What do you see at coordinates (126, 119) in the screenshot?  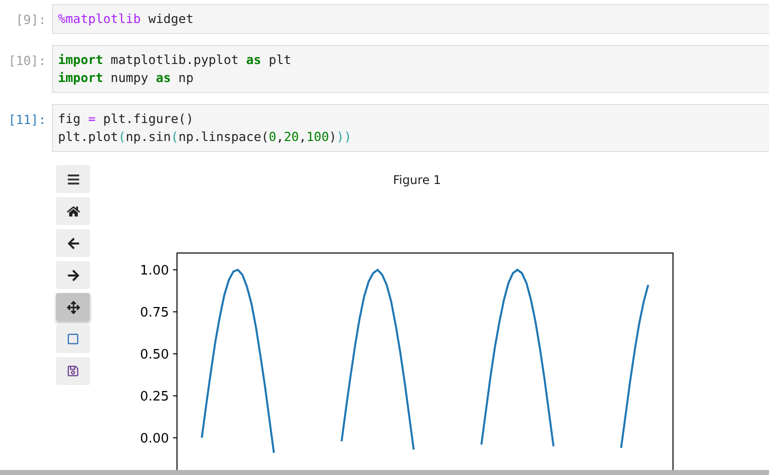 I see `code-line: fig = plt.figure()` at bounding box center [126, 119].